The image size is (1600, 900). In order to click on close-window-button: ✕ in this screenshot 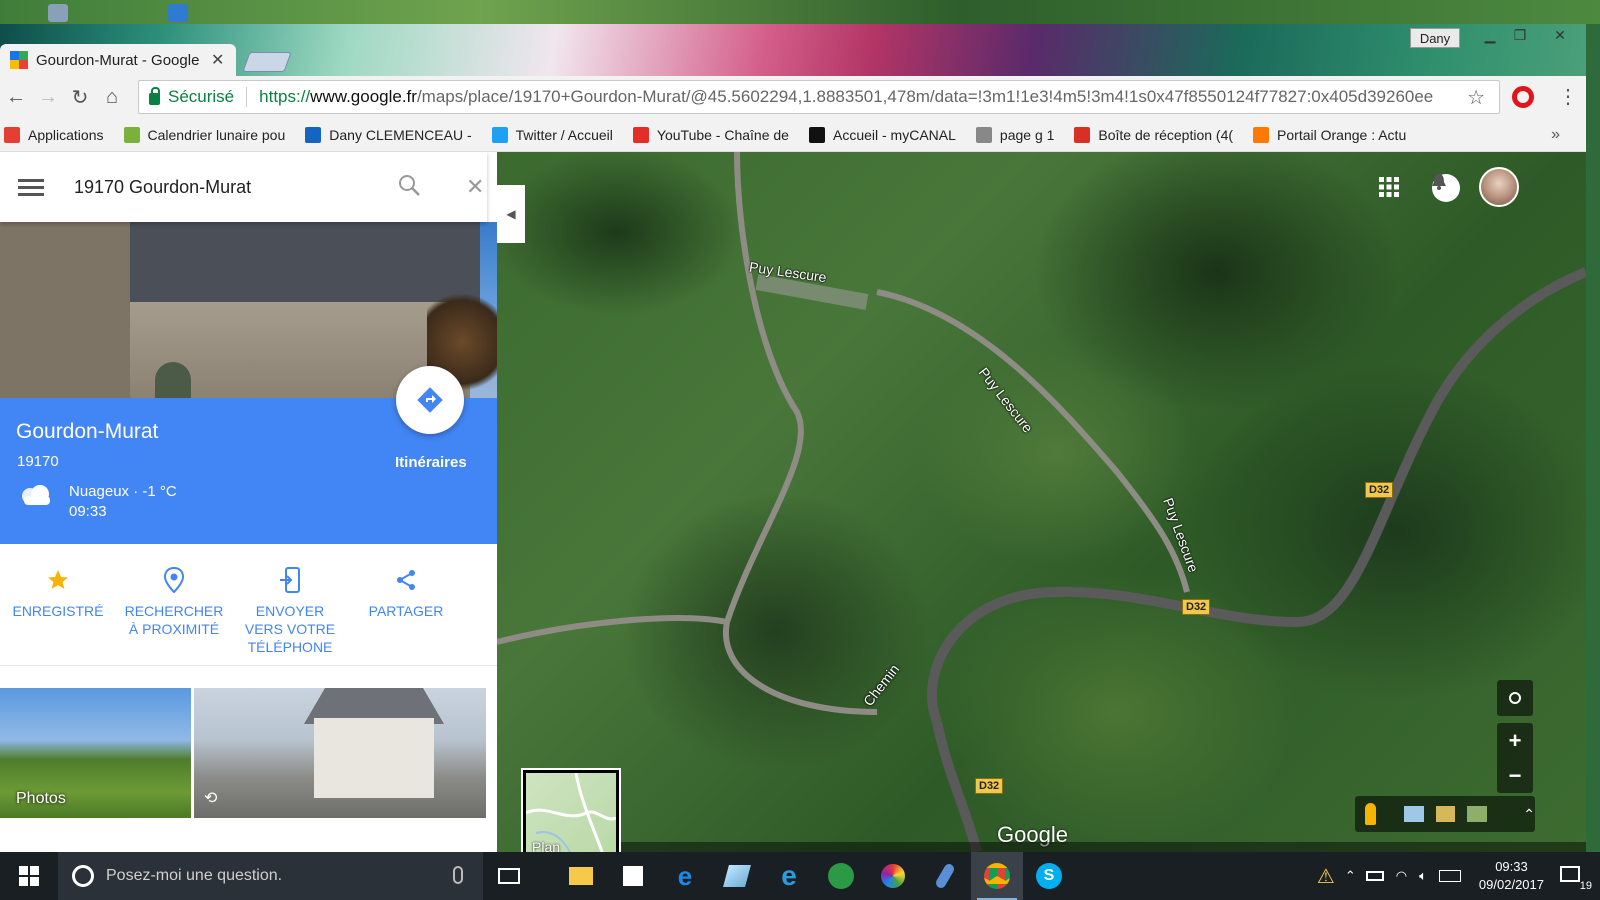, I will do `click(1560, 35)`.